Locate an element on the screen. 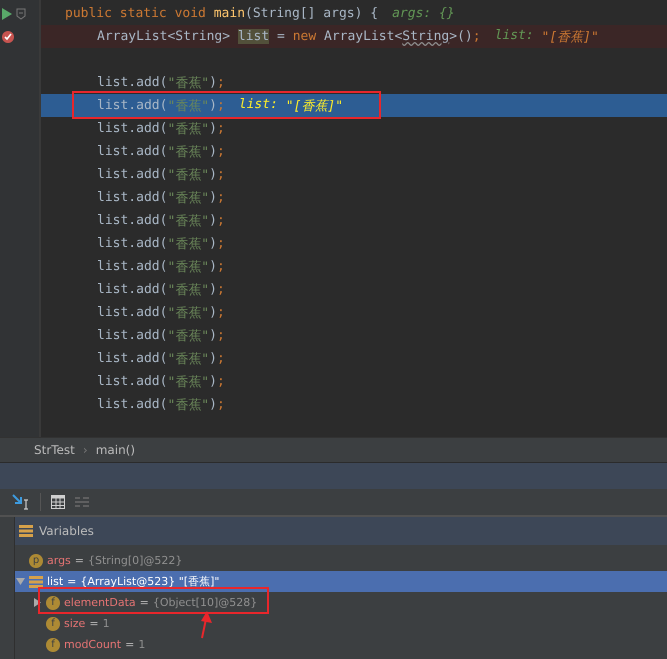  panel-title: Variables is located at coordinates (66, 531).